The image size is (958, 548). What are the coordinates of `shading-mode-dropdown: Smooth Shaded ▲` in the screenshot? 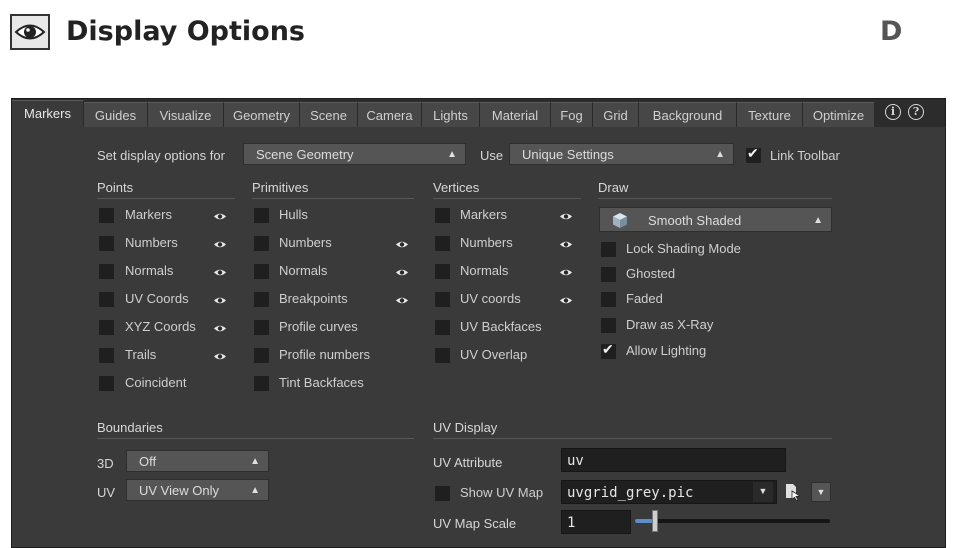 It's located at (715, 219).